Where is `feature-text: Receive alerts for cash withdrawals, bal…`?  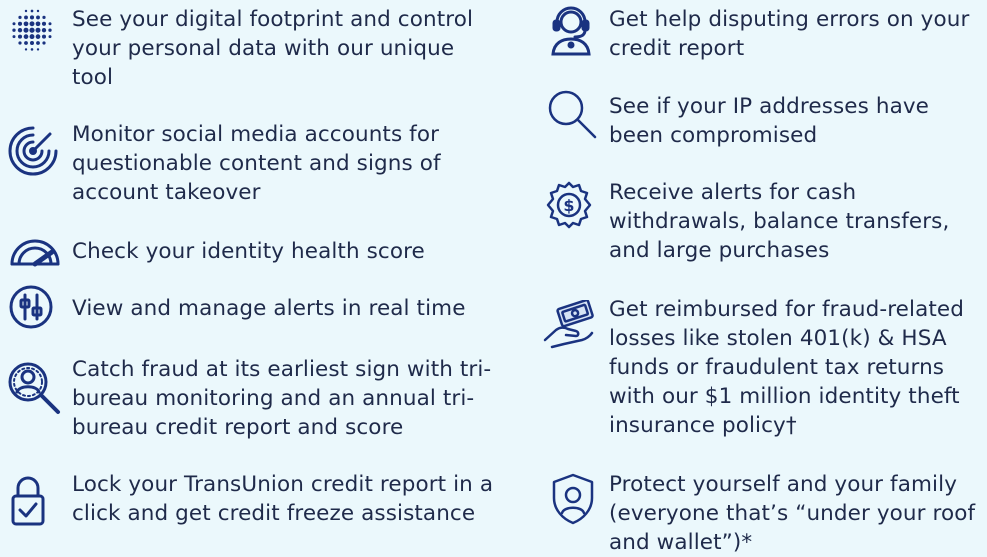 feature-text: Receive alerts for cash withdrawals, bal… is located at coordinates (779, 221).